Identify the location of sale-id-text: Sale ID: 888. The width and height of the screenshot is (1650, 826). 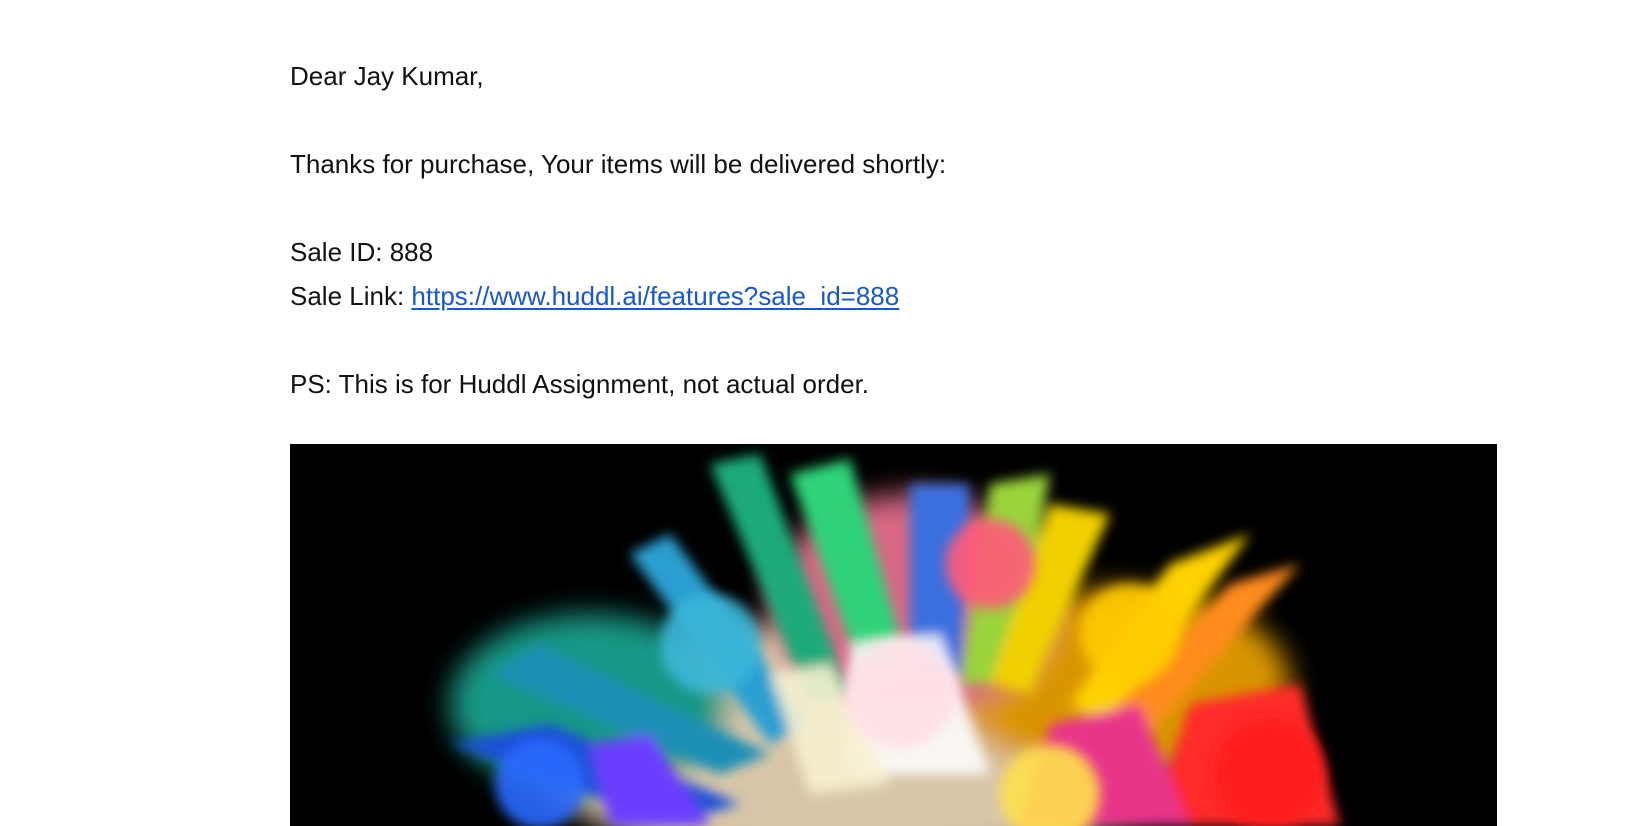
(362, 252).